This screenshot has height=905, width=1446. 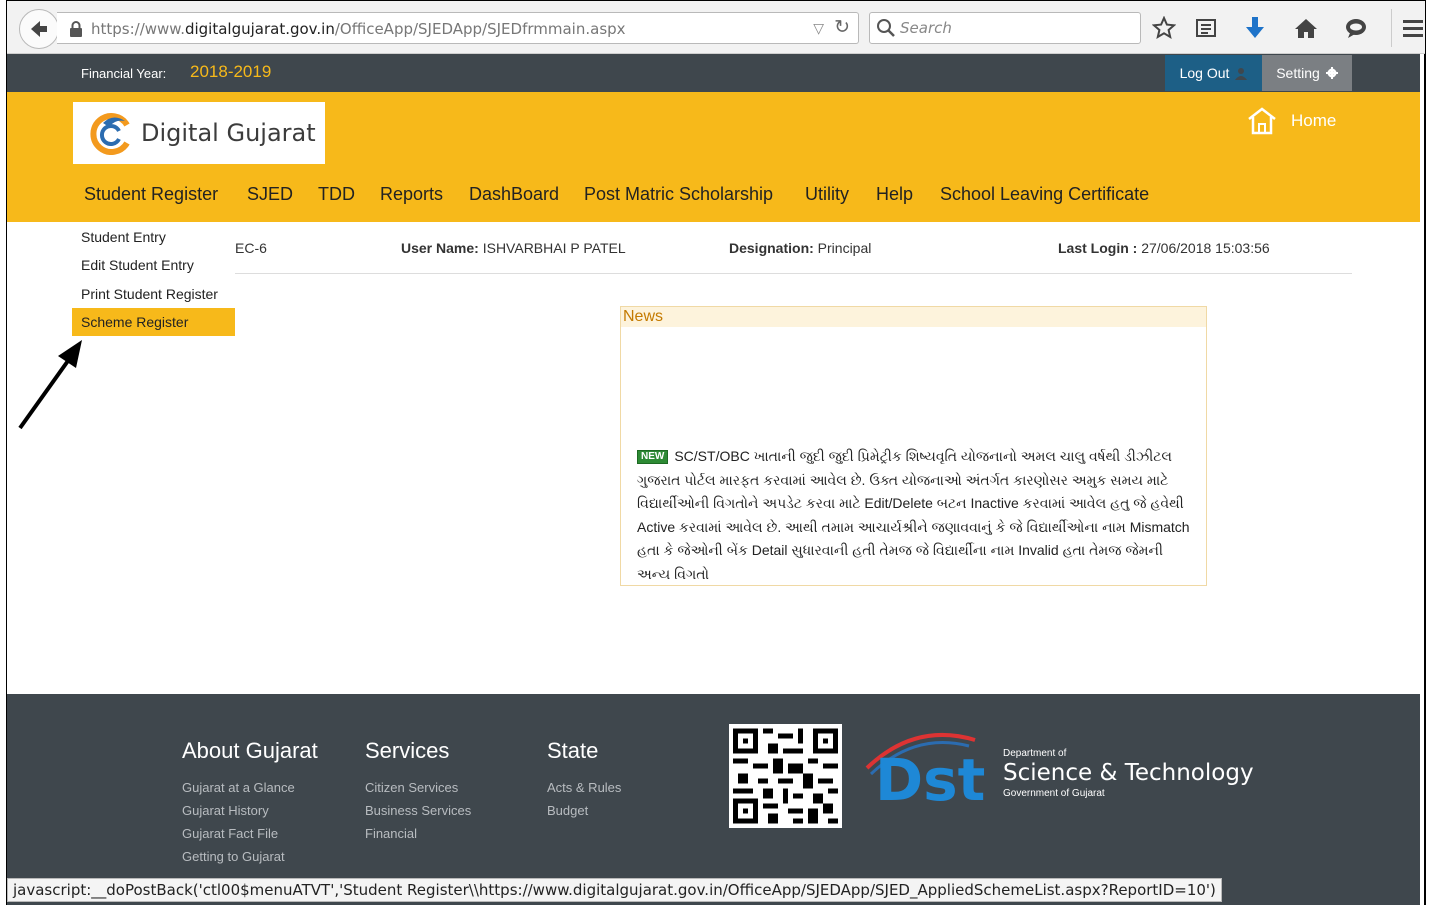 I want to click on search-icon, so click(x=886, y=28).